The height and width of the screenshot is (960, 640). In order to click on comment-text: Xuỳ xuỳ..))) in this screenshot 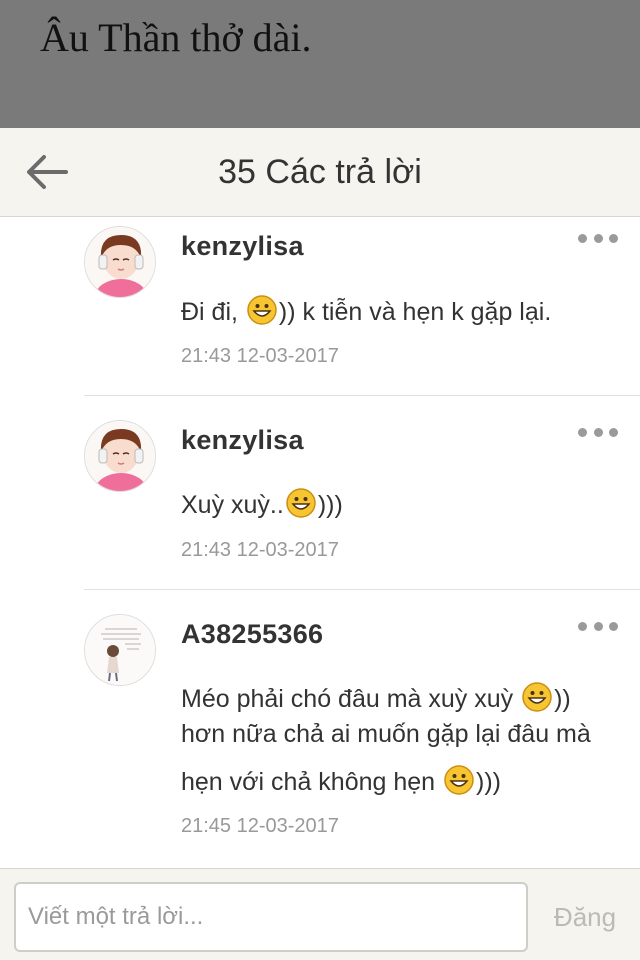, I will do `click(401, 504)`.